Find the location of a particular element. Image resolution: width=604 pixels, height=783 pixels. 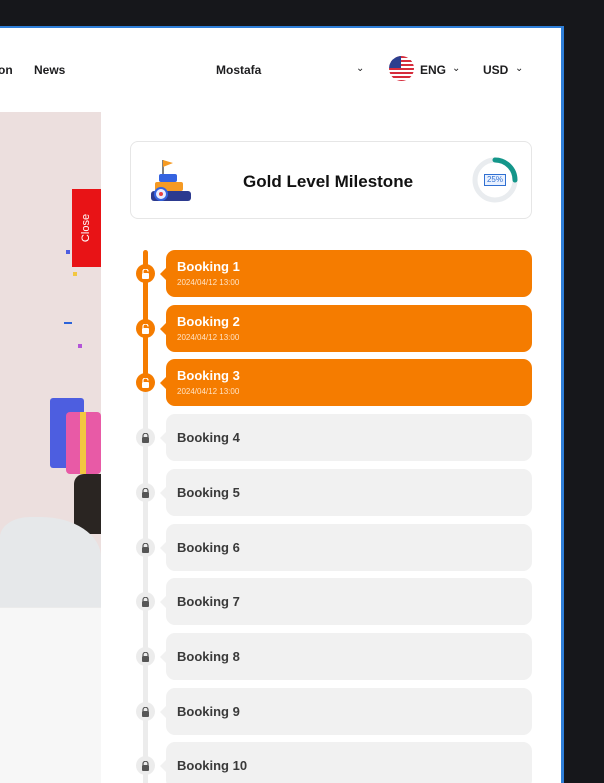

booking-step: Booking 6 is located at coordinates (346, 547).